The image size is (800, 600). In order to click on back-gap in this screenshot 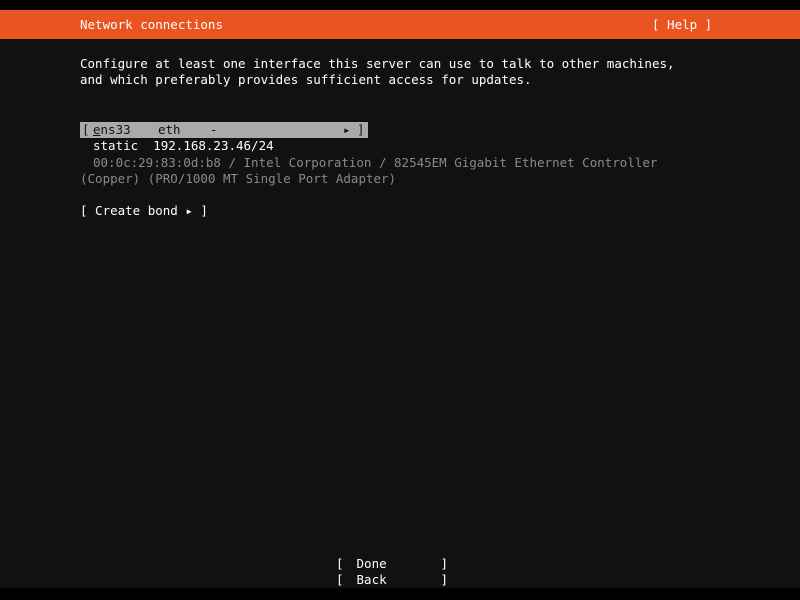, I will do `click(350, 580)`.